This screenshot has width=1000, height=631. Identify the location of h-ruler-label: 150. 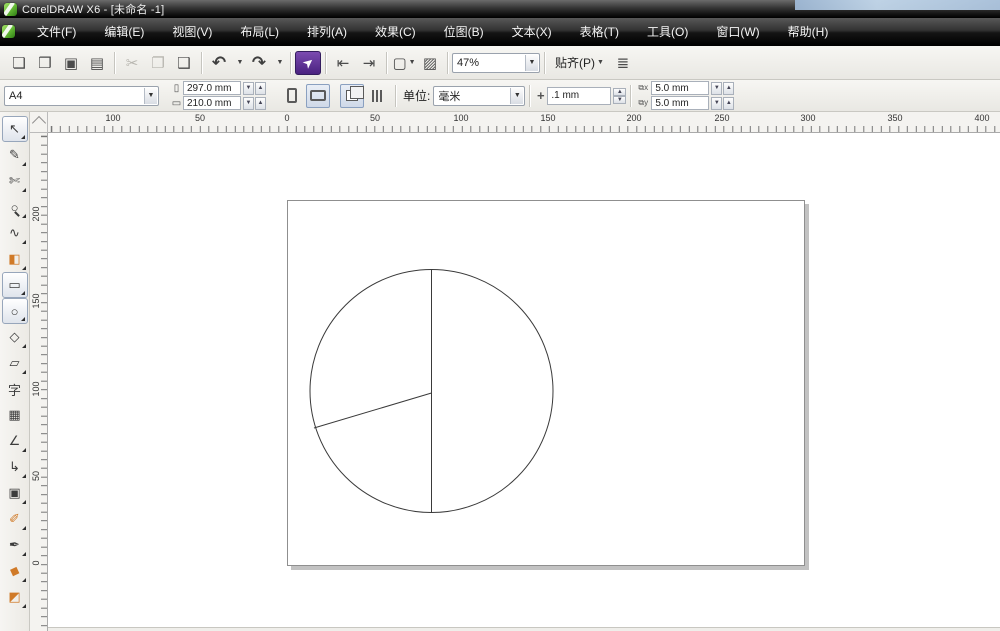
(548, 118).